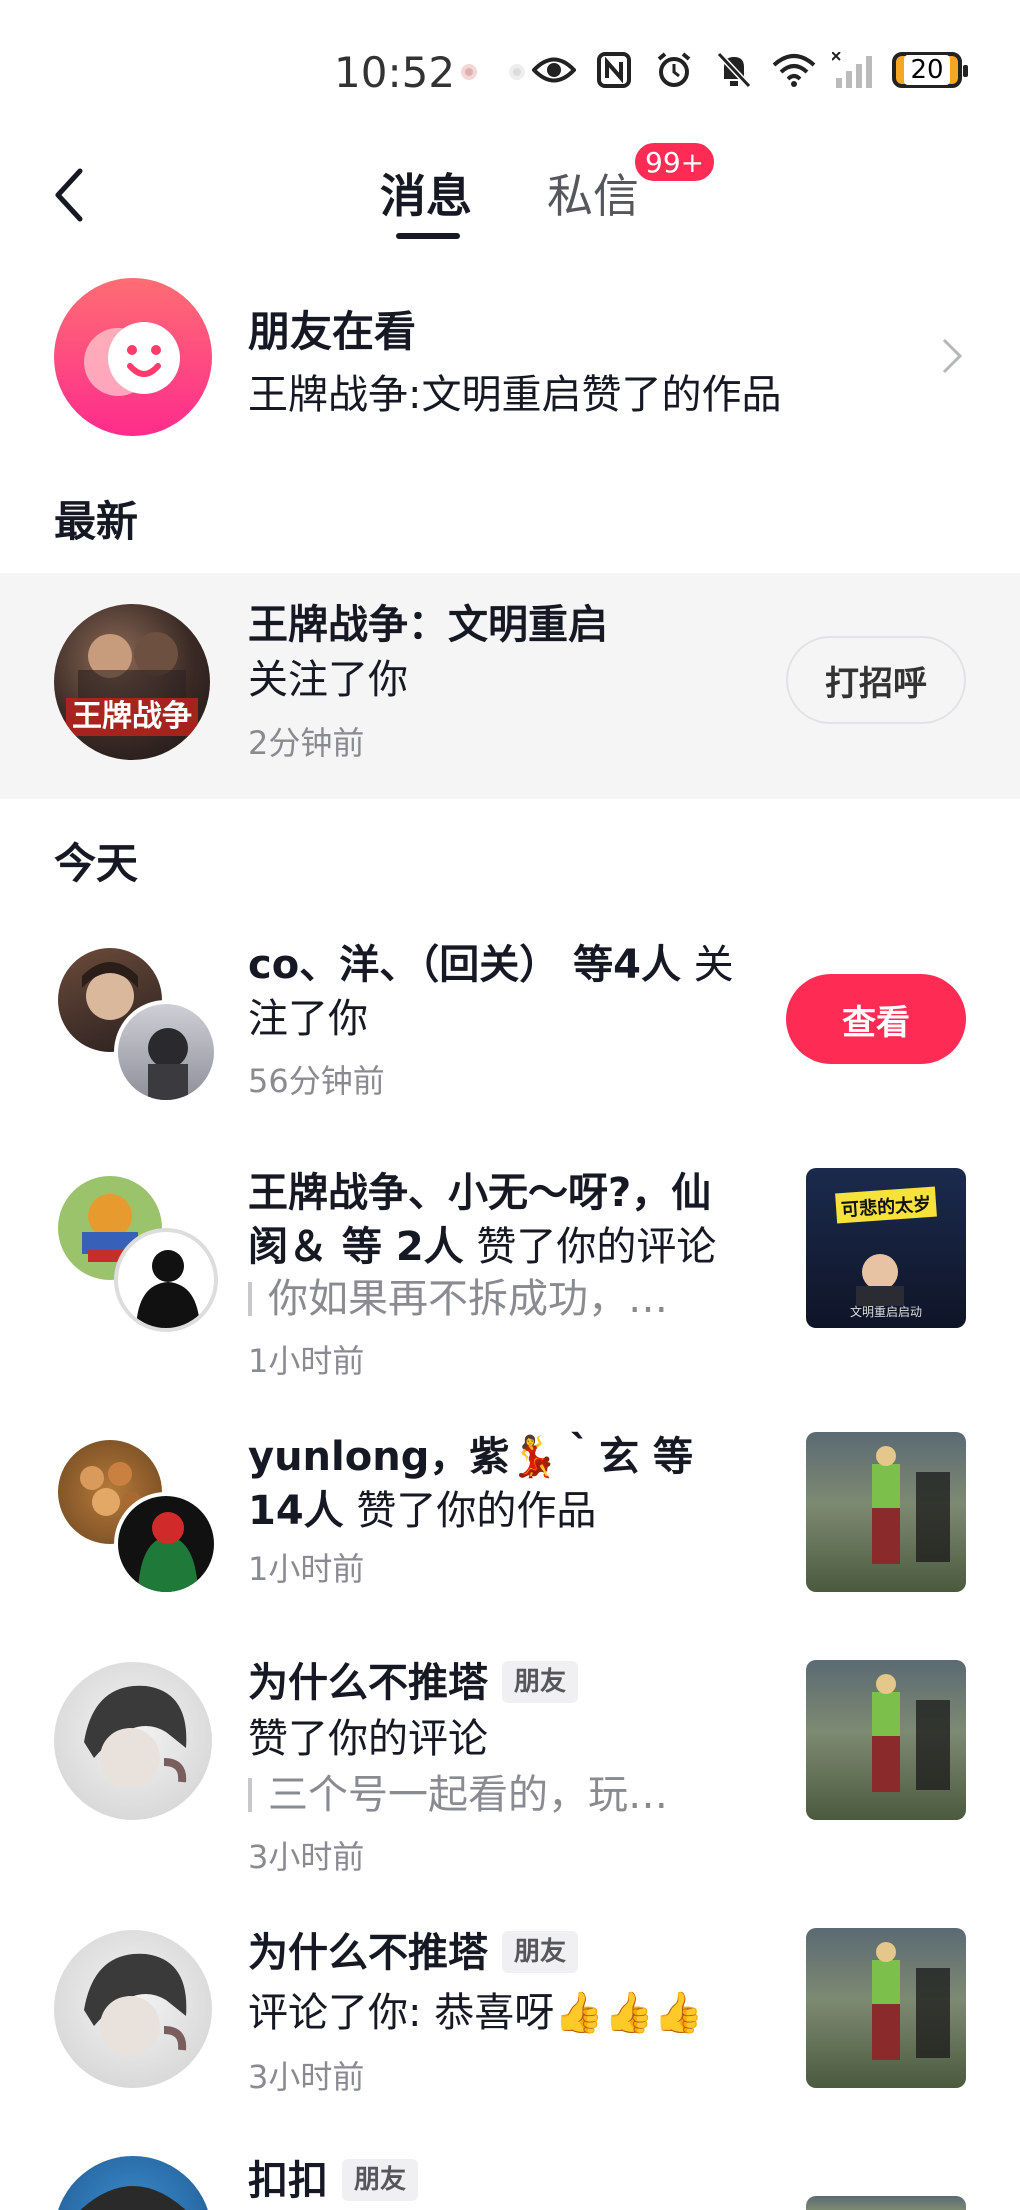 This screenshot has width=1020, height=2210. Describe the element at coordinates (316, 1081) in the screenshot. I see `notification-time: 56分钟前` at that location.